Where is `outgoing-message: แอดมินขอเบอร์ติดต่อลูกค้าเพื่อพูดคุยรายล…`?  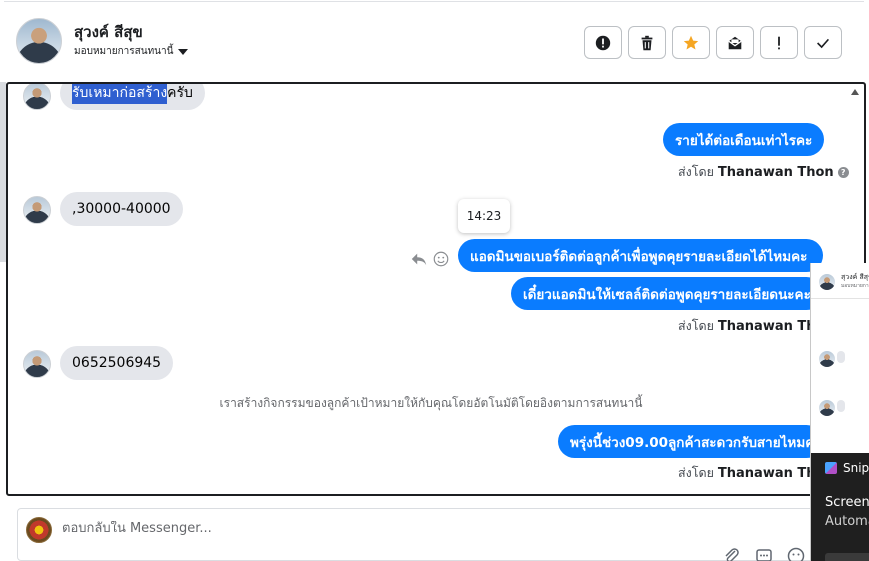
outgoing-message: แอดมินขอเบอร์ติดต่อลูกค้าเพื่อพูดคุยรายล… is located at coordinates (640, 255).